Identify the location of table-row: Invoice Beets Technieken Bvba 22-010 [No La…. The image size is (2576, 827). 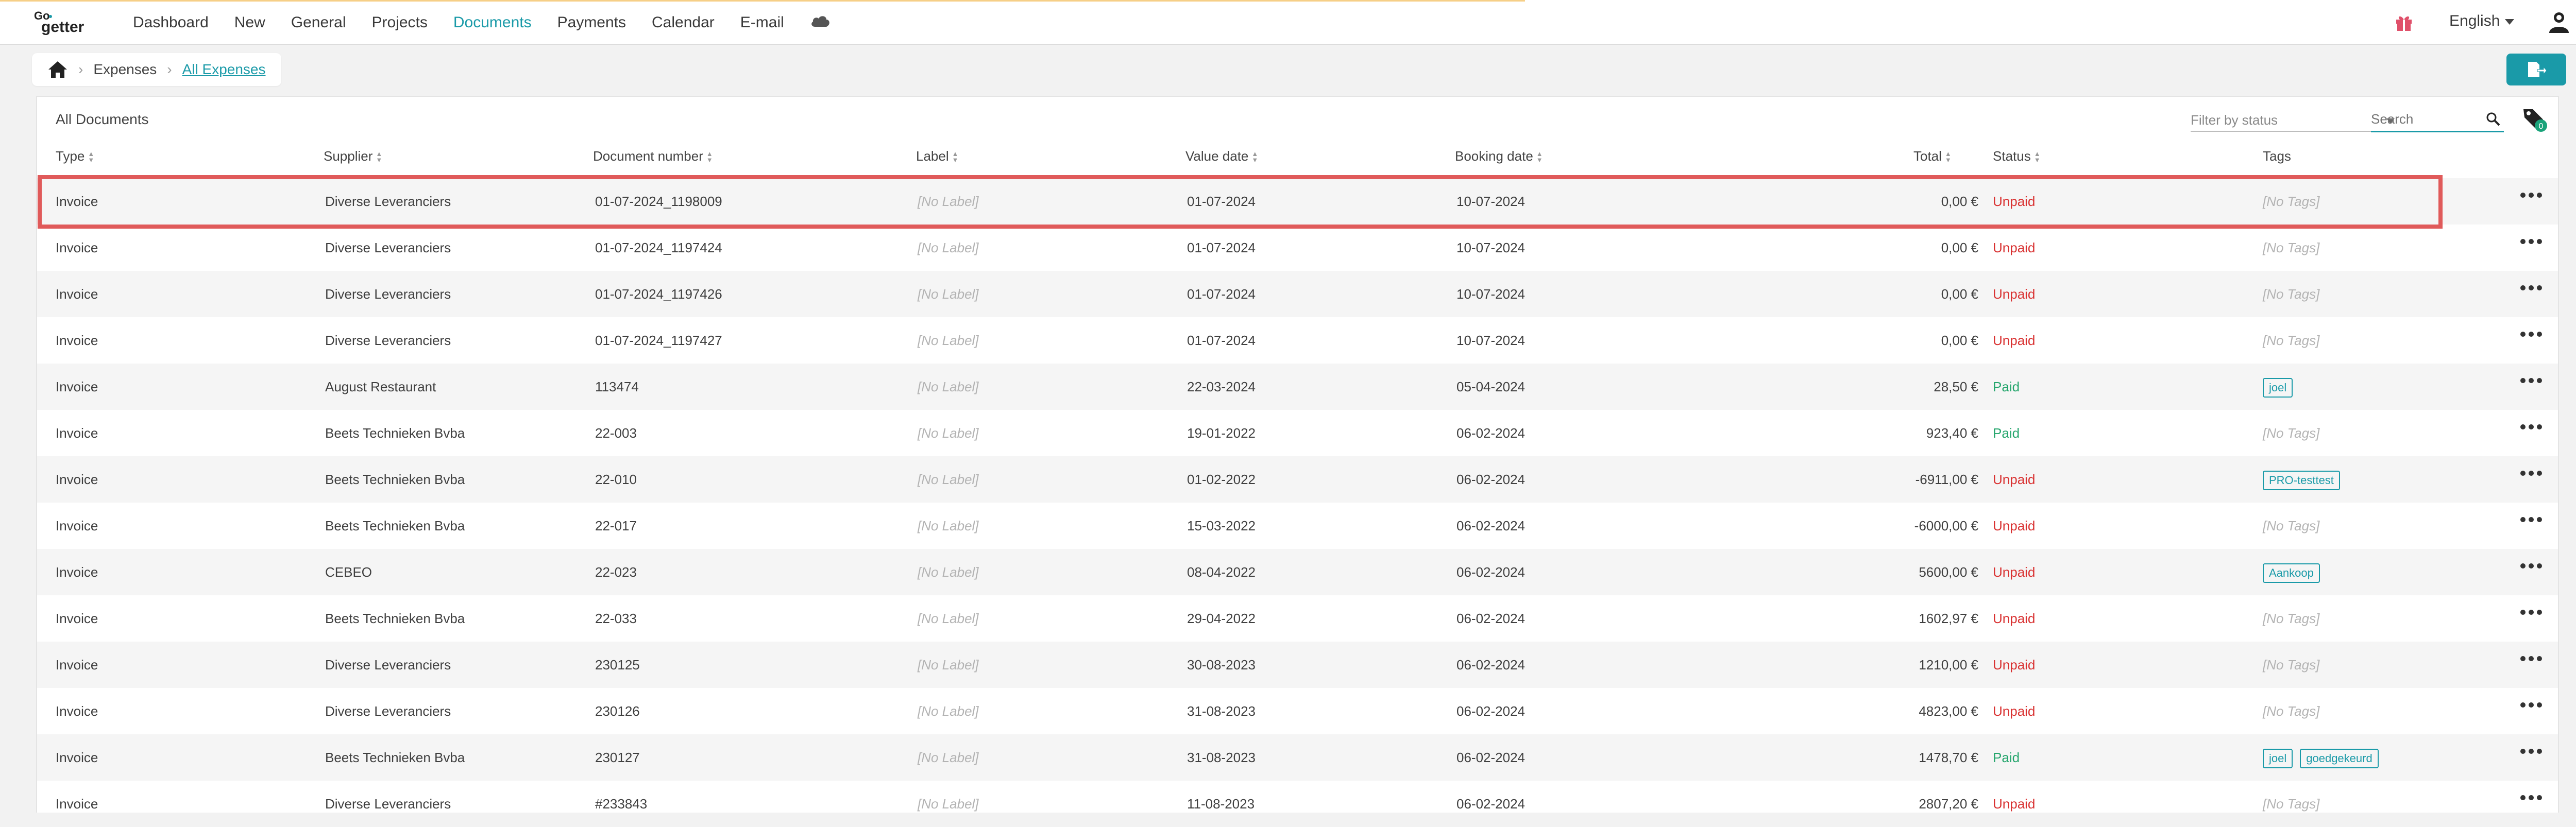
(1297, 479).